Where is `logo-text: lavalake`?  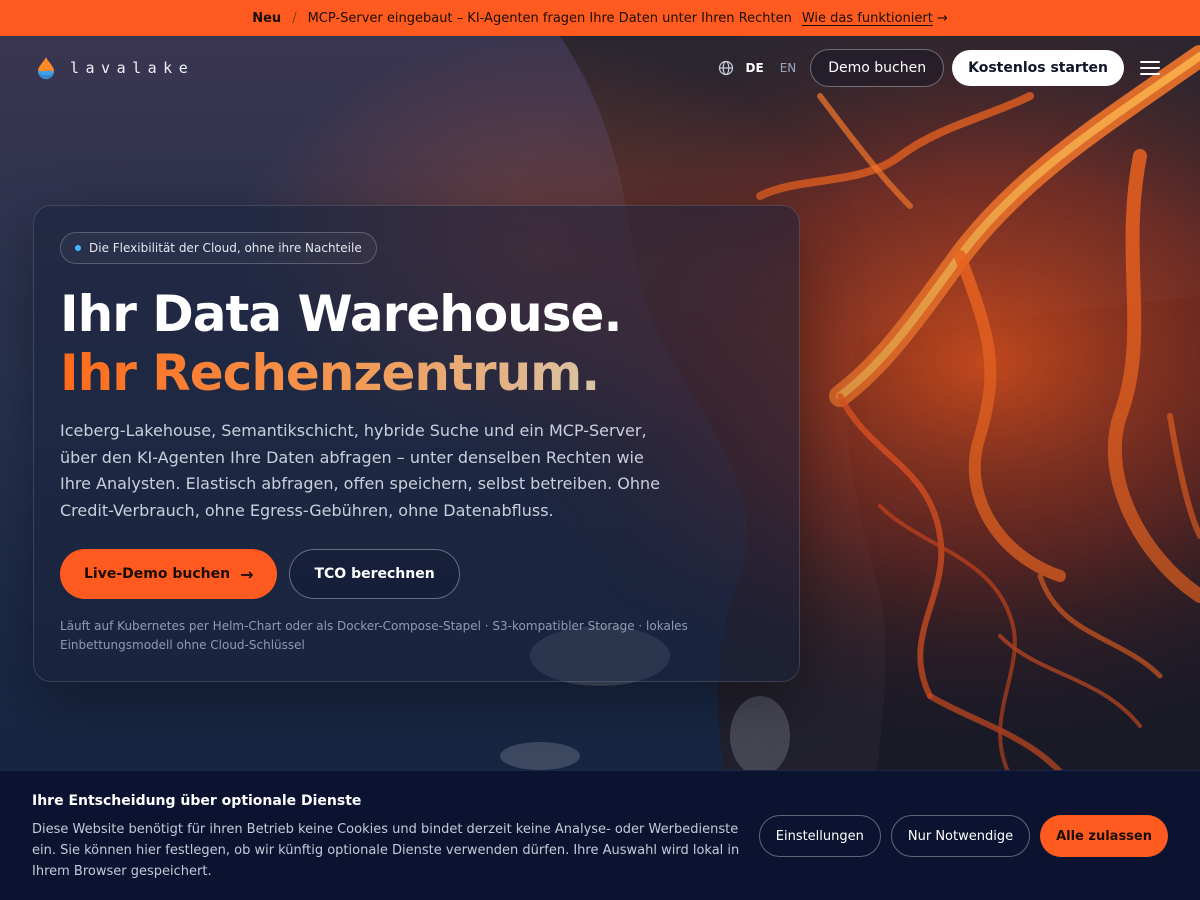
logo-text: lavalake is located at coordinates (132, 68).